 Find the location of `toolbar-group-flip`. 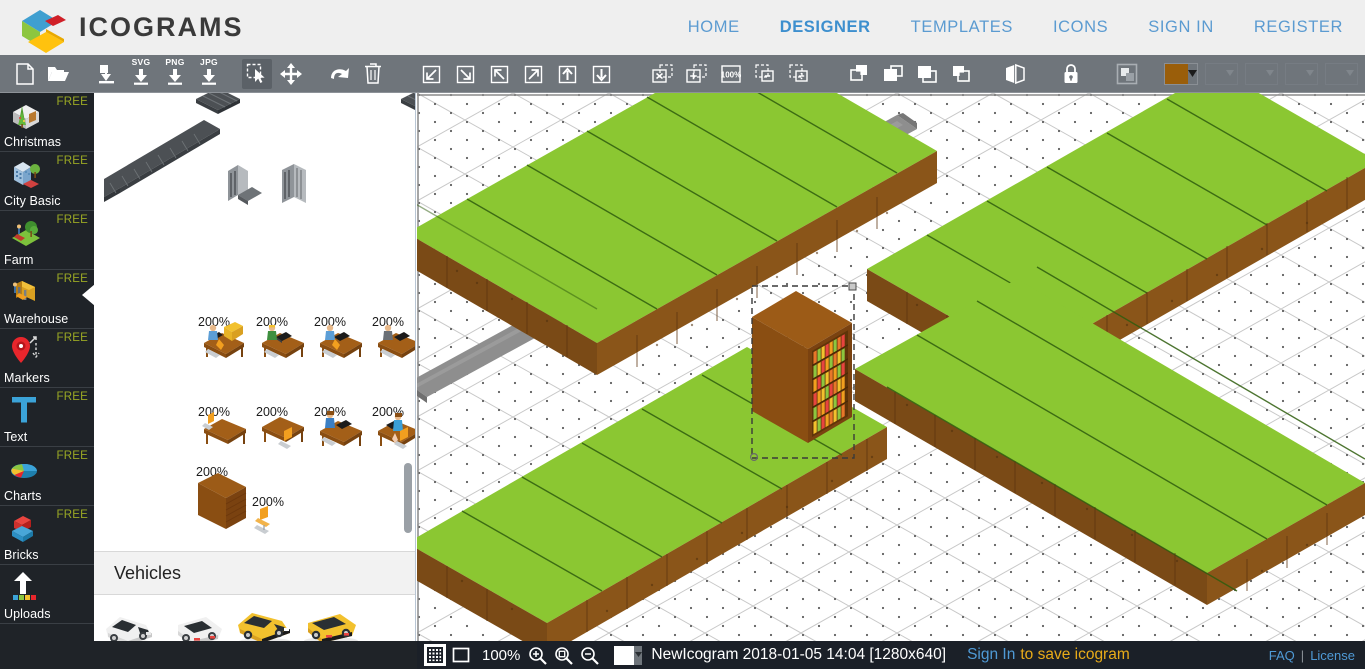

toolbar-group-flip is located at coordinates (1015, 74).